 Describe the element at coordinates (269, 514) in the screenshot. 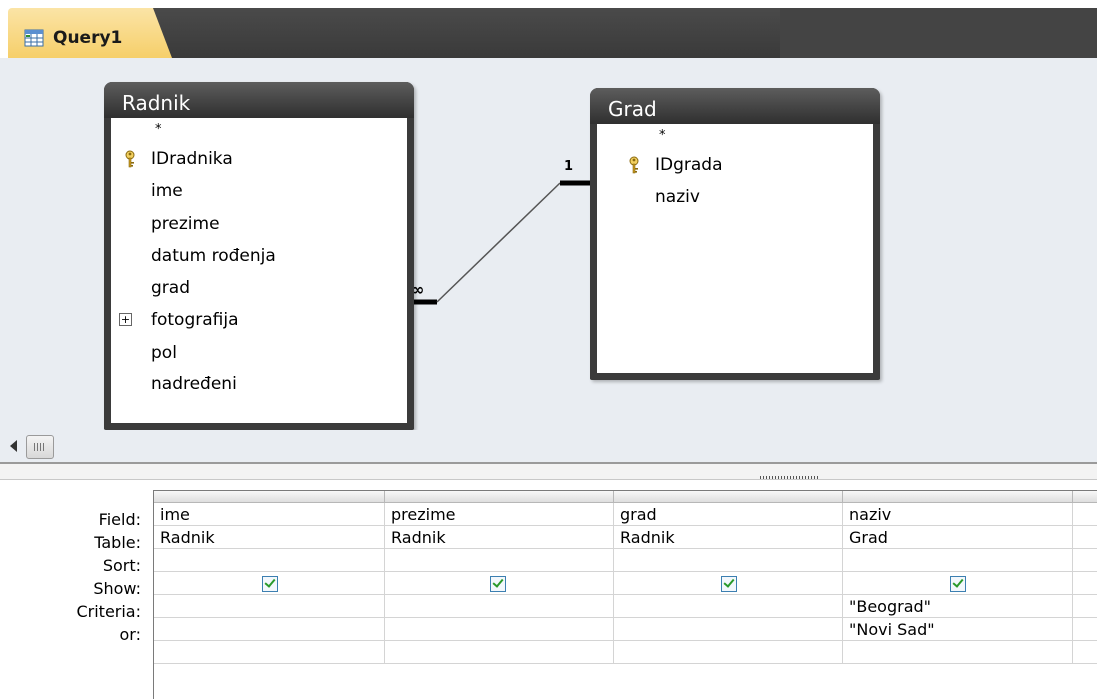

I see `field-cell: ime` at that location.